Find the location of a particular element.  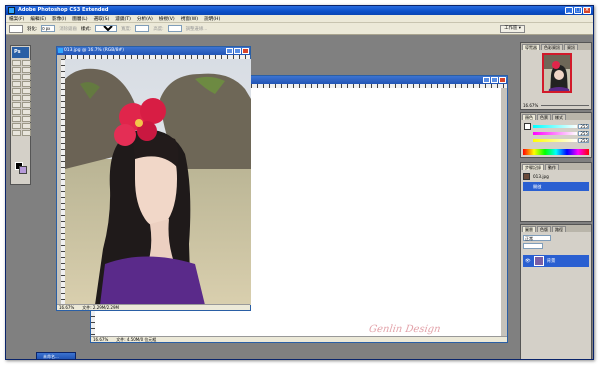

menu-filter: 濾鏡(T) is located at coordinates (123, 19).